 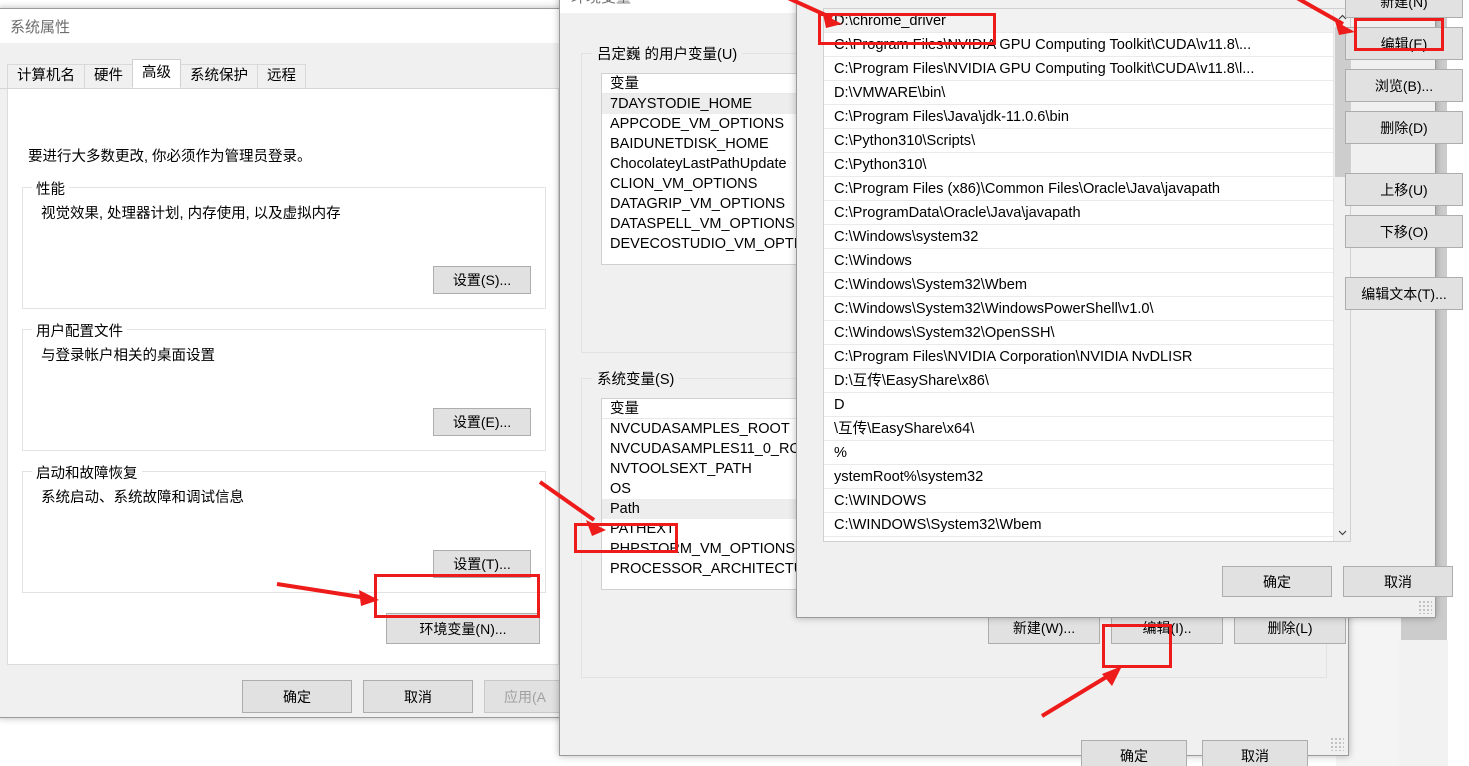 What do you see at coordinates (1425, 607) in the screenshot?
I see `edit-env-resize-grip` at bounding box center [1425, 607].